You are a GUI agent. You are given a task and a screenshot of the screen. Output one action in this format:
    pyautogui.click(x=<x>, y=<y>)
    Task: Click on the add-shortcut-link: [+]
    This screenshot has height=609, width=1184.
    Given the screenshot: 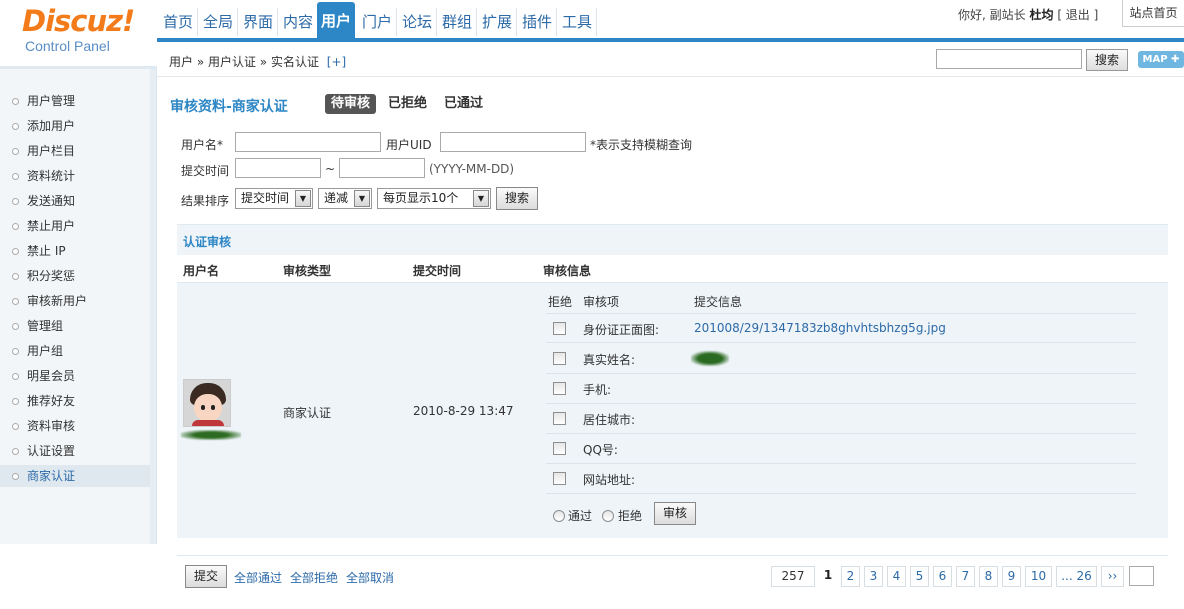 What is the action you would take?
    pyautogui.click(x=336, y=62)
    